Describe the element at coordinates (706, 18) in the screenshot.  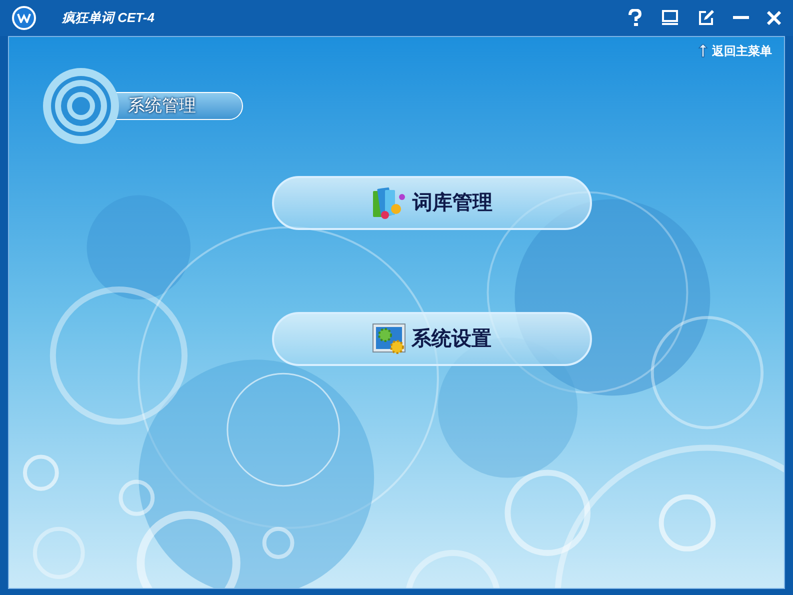
I see `edit-icon` at that location.